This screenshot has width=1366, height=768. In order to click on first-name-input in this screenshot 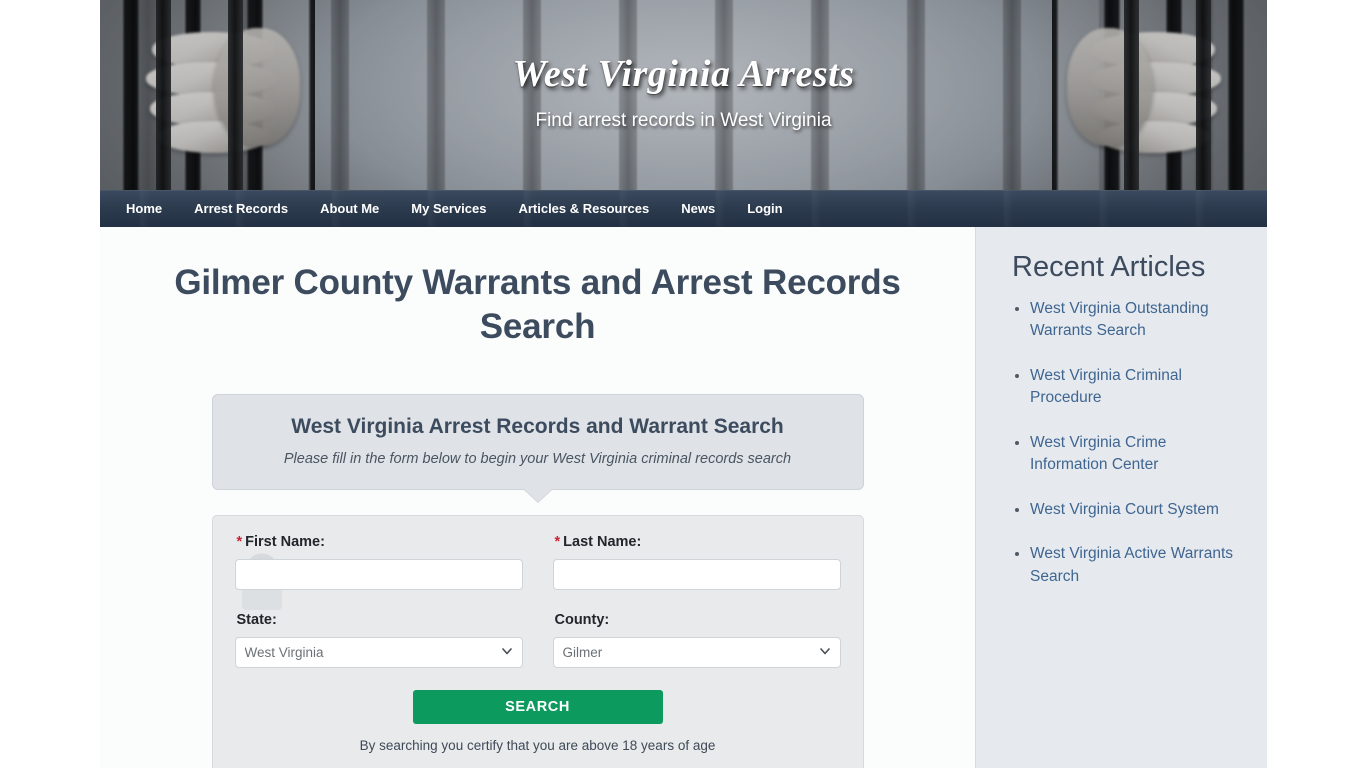, I will do `click(378, 574)`.